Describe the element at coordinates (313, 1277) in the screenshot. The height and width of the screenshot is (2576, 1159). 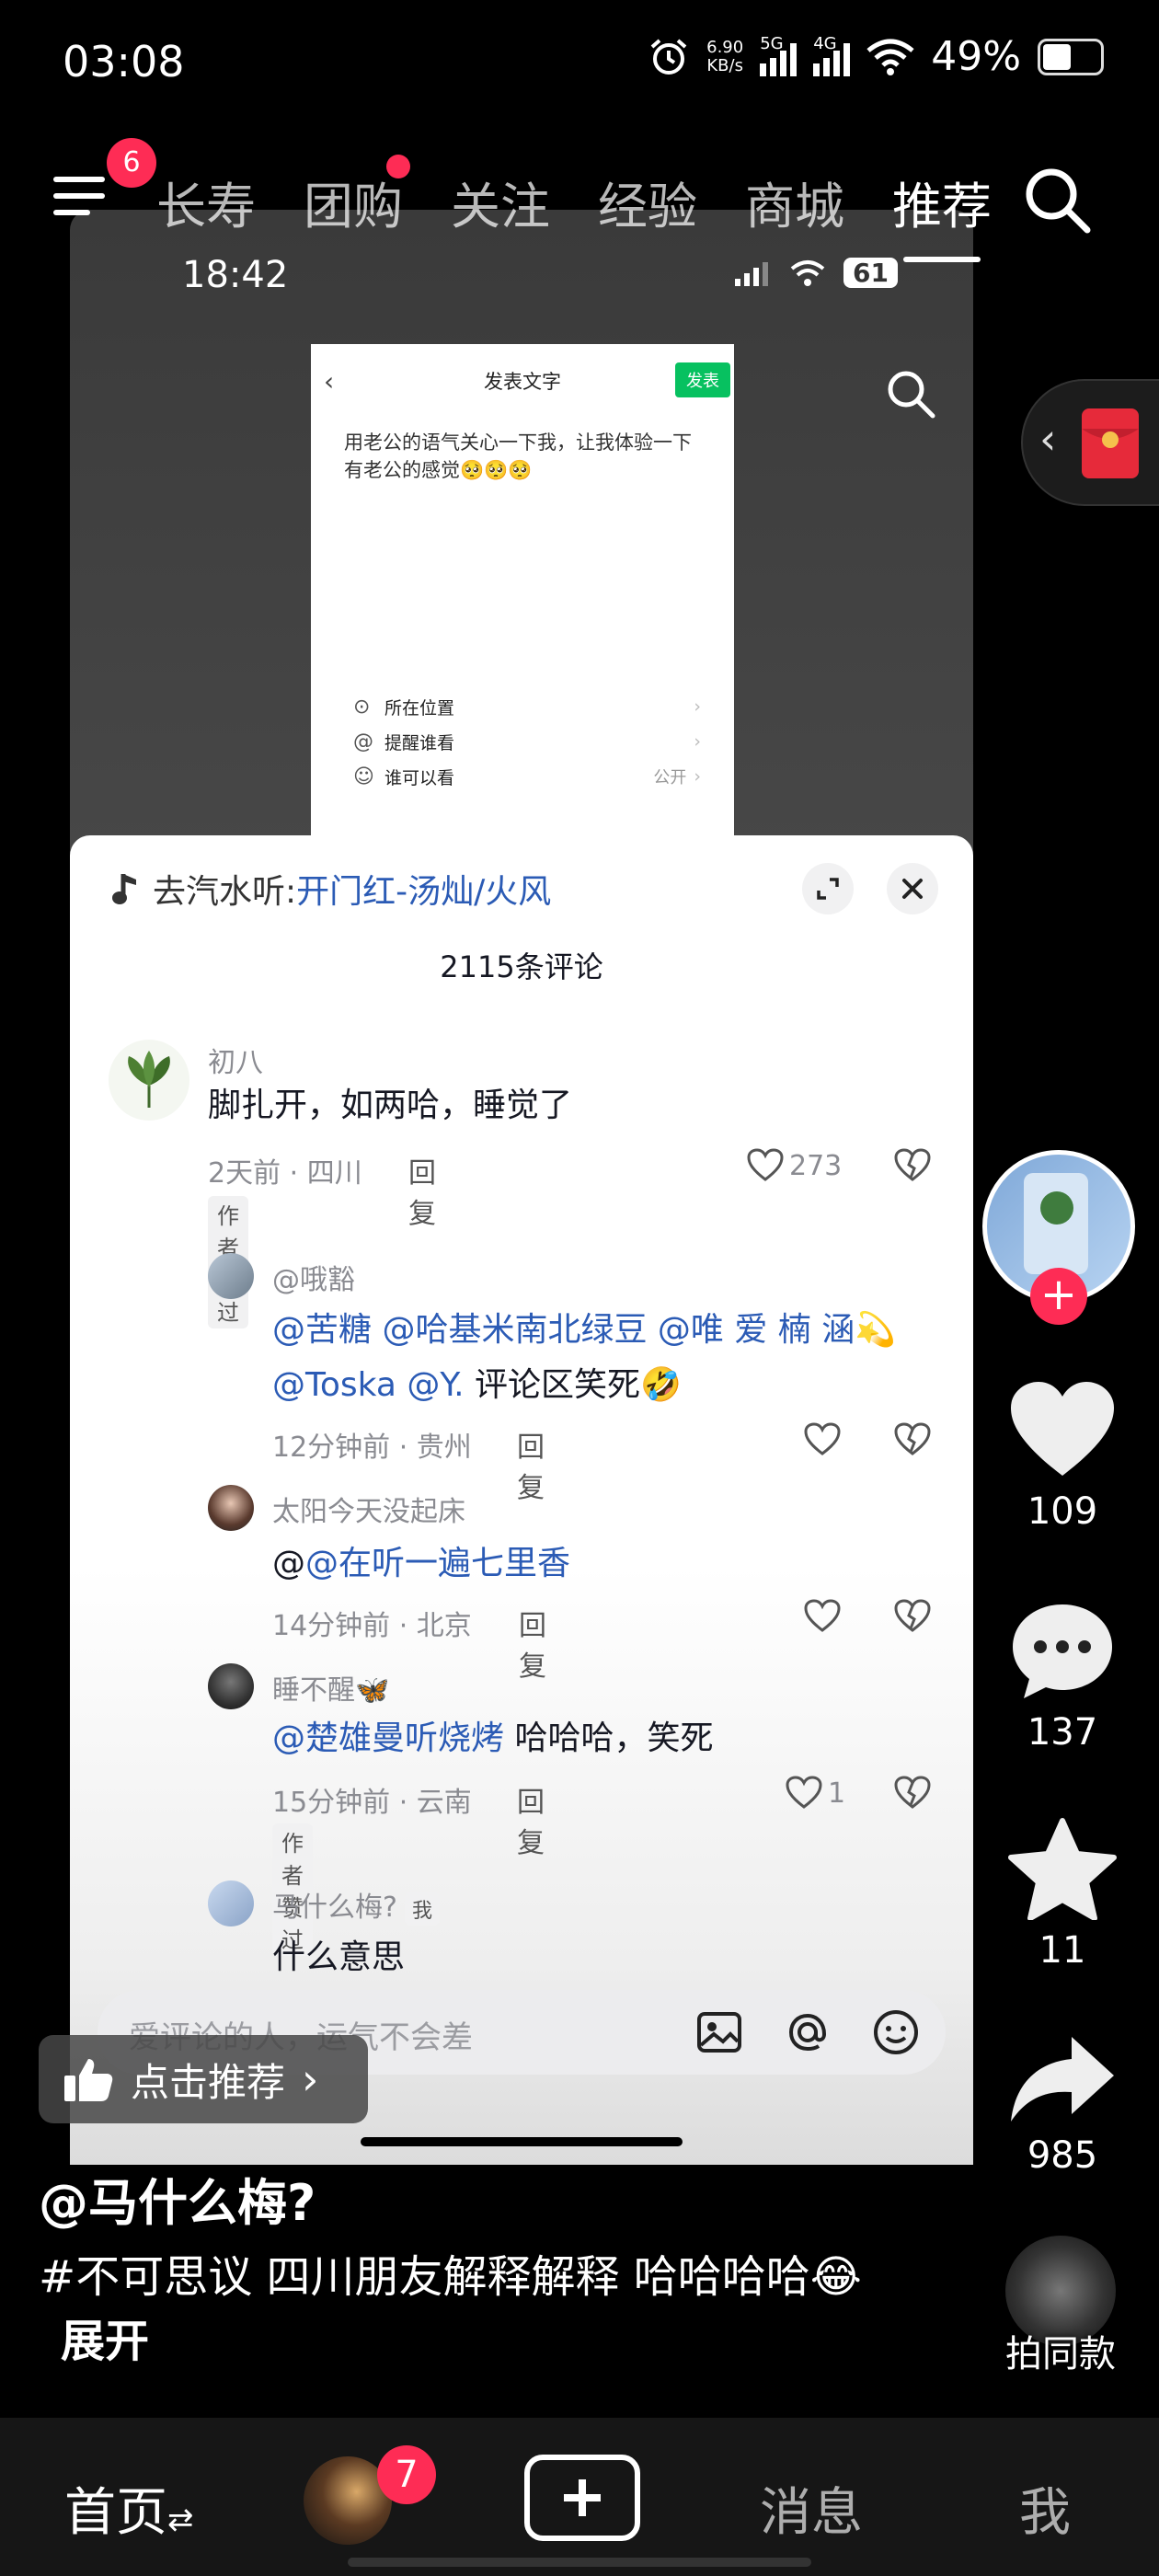
I see `comment-username: @哦豁` at that location.